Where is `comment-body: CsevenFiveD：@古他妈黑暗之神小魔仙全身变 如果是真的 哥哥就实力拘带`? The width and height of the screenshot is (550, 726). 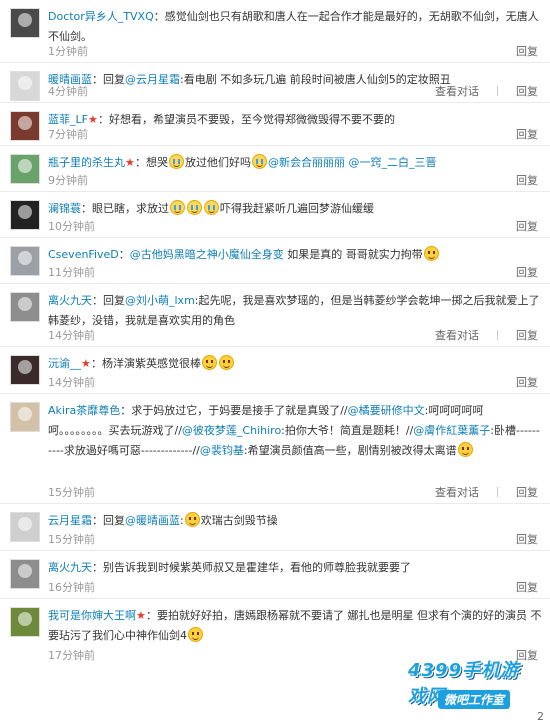 comment-body: CsevenFiveD：@古他妈黑暗之神小魔仙全身变 如果是真的 哥哥就实力拘带 is located at coordinates (295, 255).